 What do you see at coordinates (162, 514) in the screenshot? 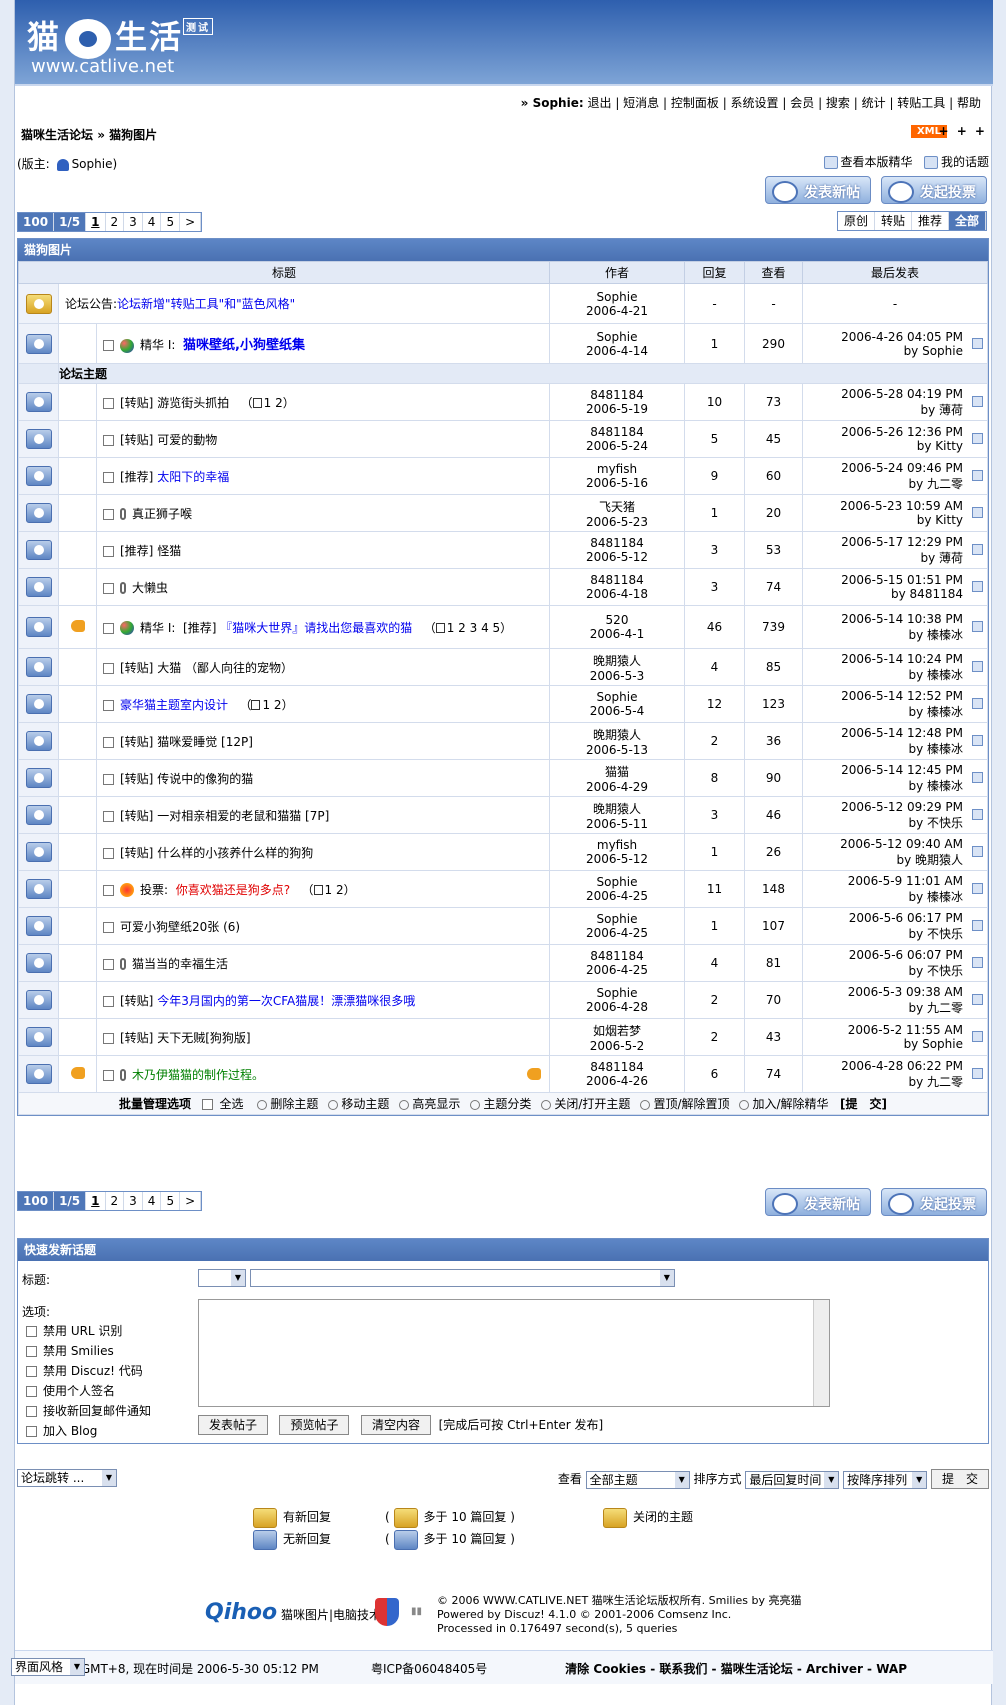
I see `topic-link: 真正狮子喉` at bounding box center [162, 514].